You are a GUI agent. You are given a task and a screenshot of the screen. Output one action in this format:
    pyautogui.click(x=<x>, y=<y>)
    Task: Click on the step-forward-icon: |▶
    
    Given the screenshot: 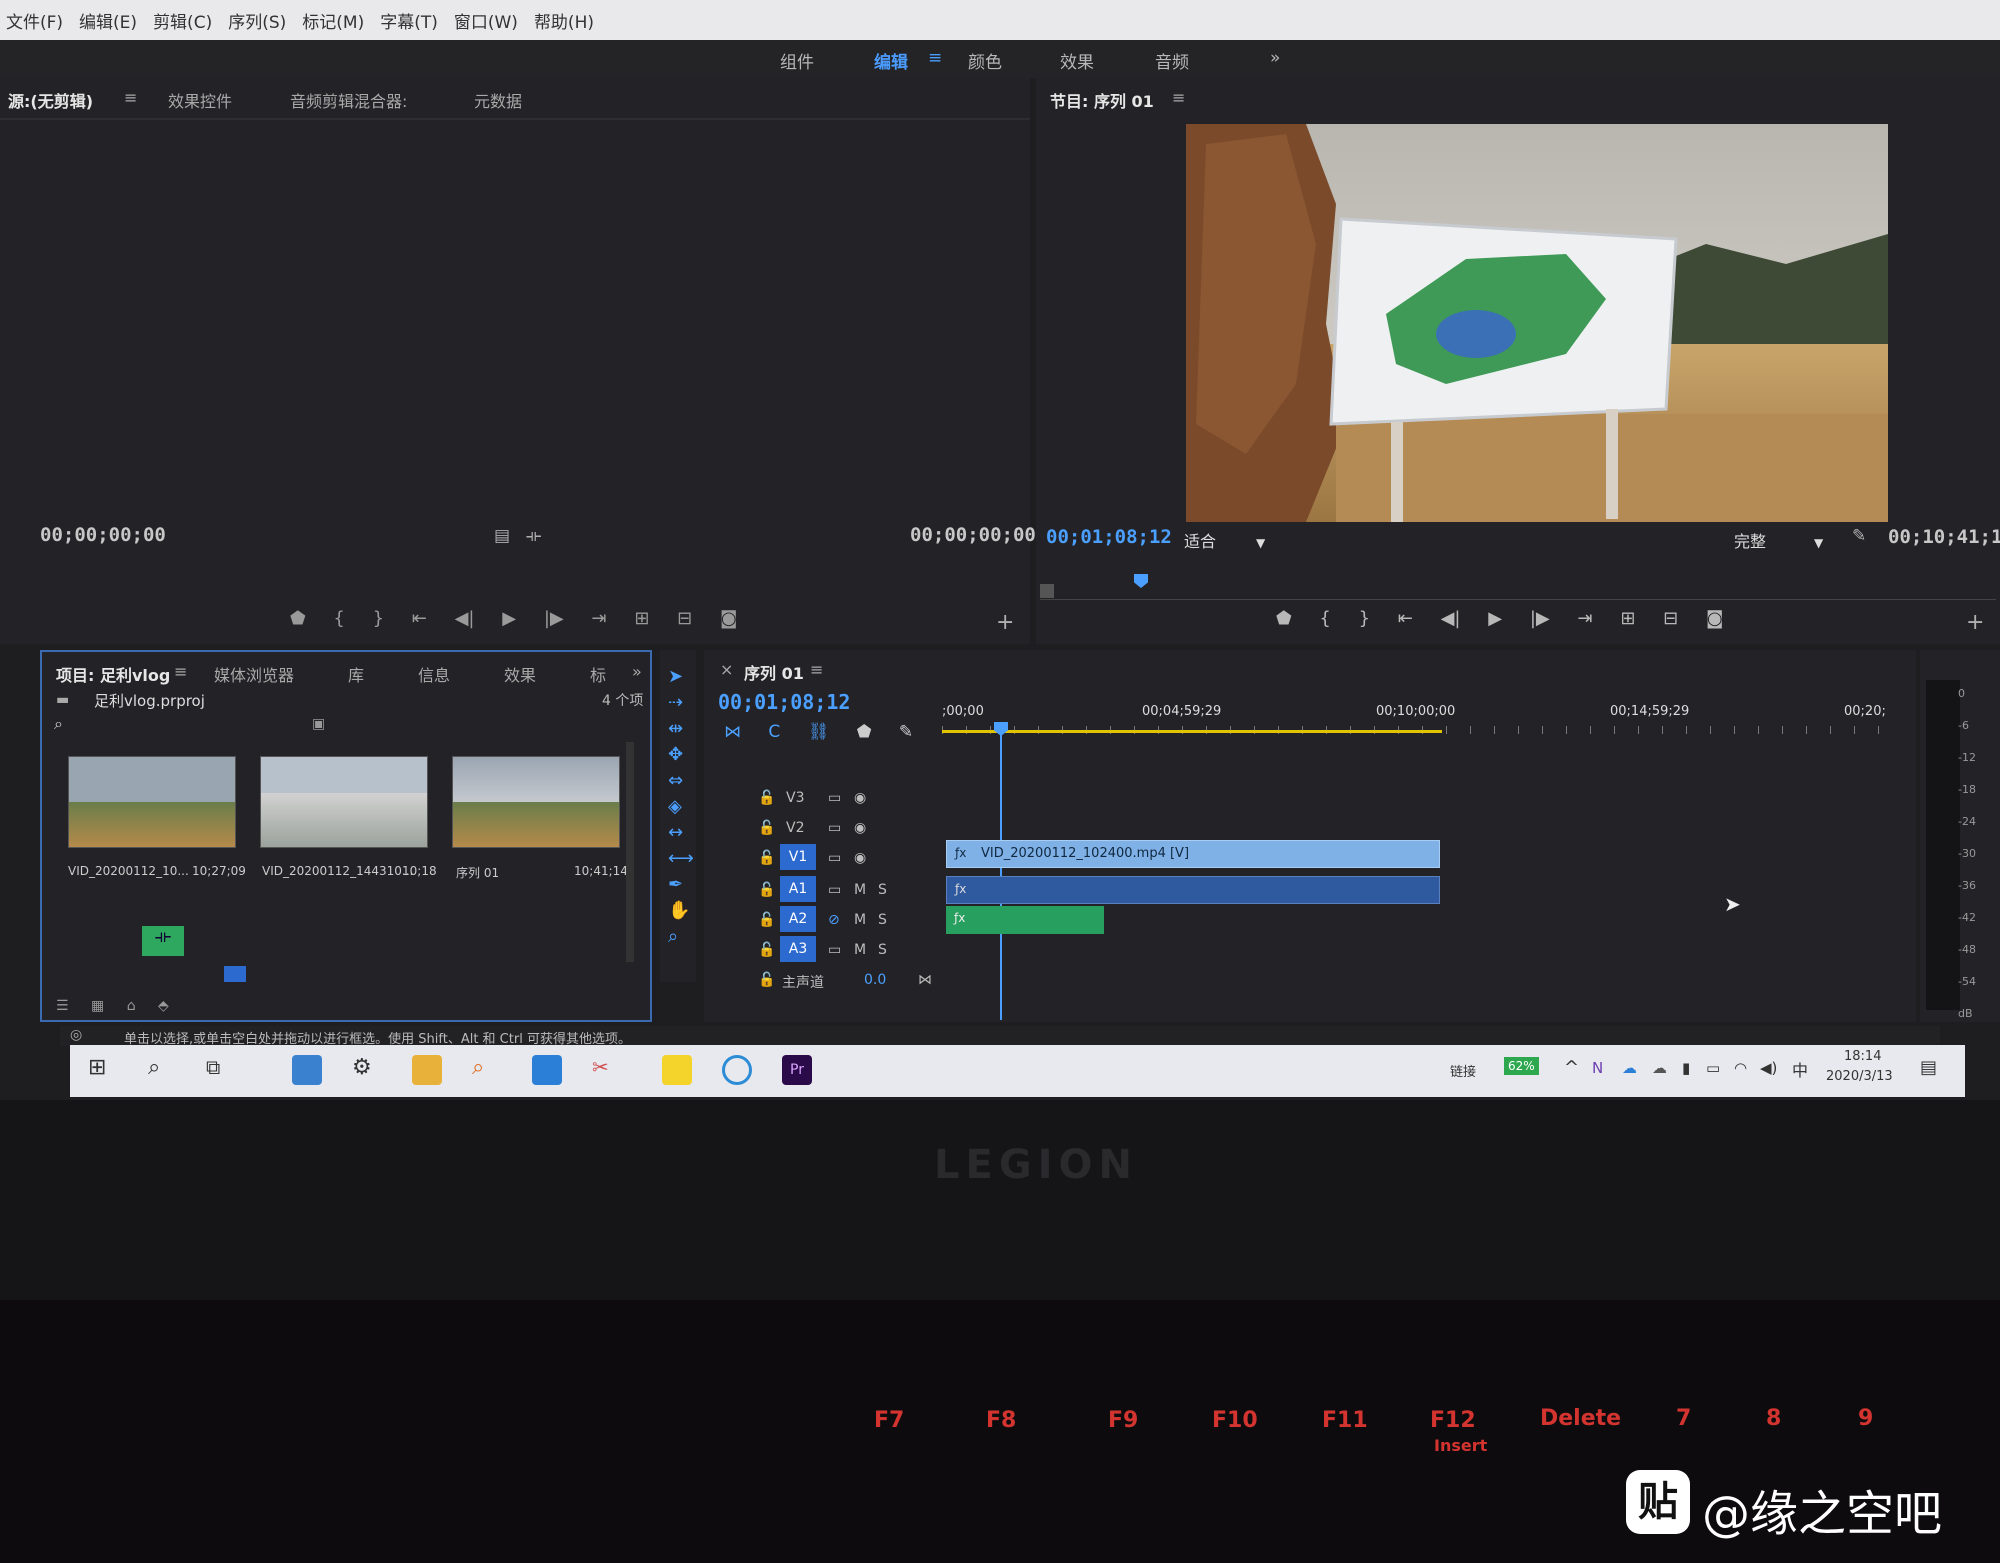 What is the action you would take?
    pyautogui.click(x=1540, y=618)
    